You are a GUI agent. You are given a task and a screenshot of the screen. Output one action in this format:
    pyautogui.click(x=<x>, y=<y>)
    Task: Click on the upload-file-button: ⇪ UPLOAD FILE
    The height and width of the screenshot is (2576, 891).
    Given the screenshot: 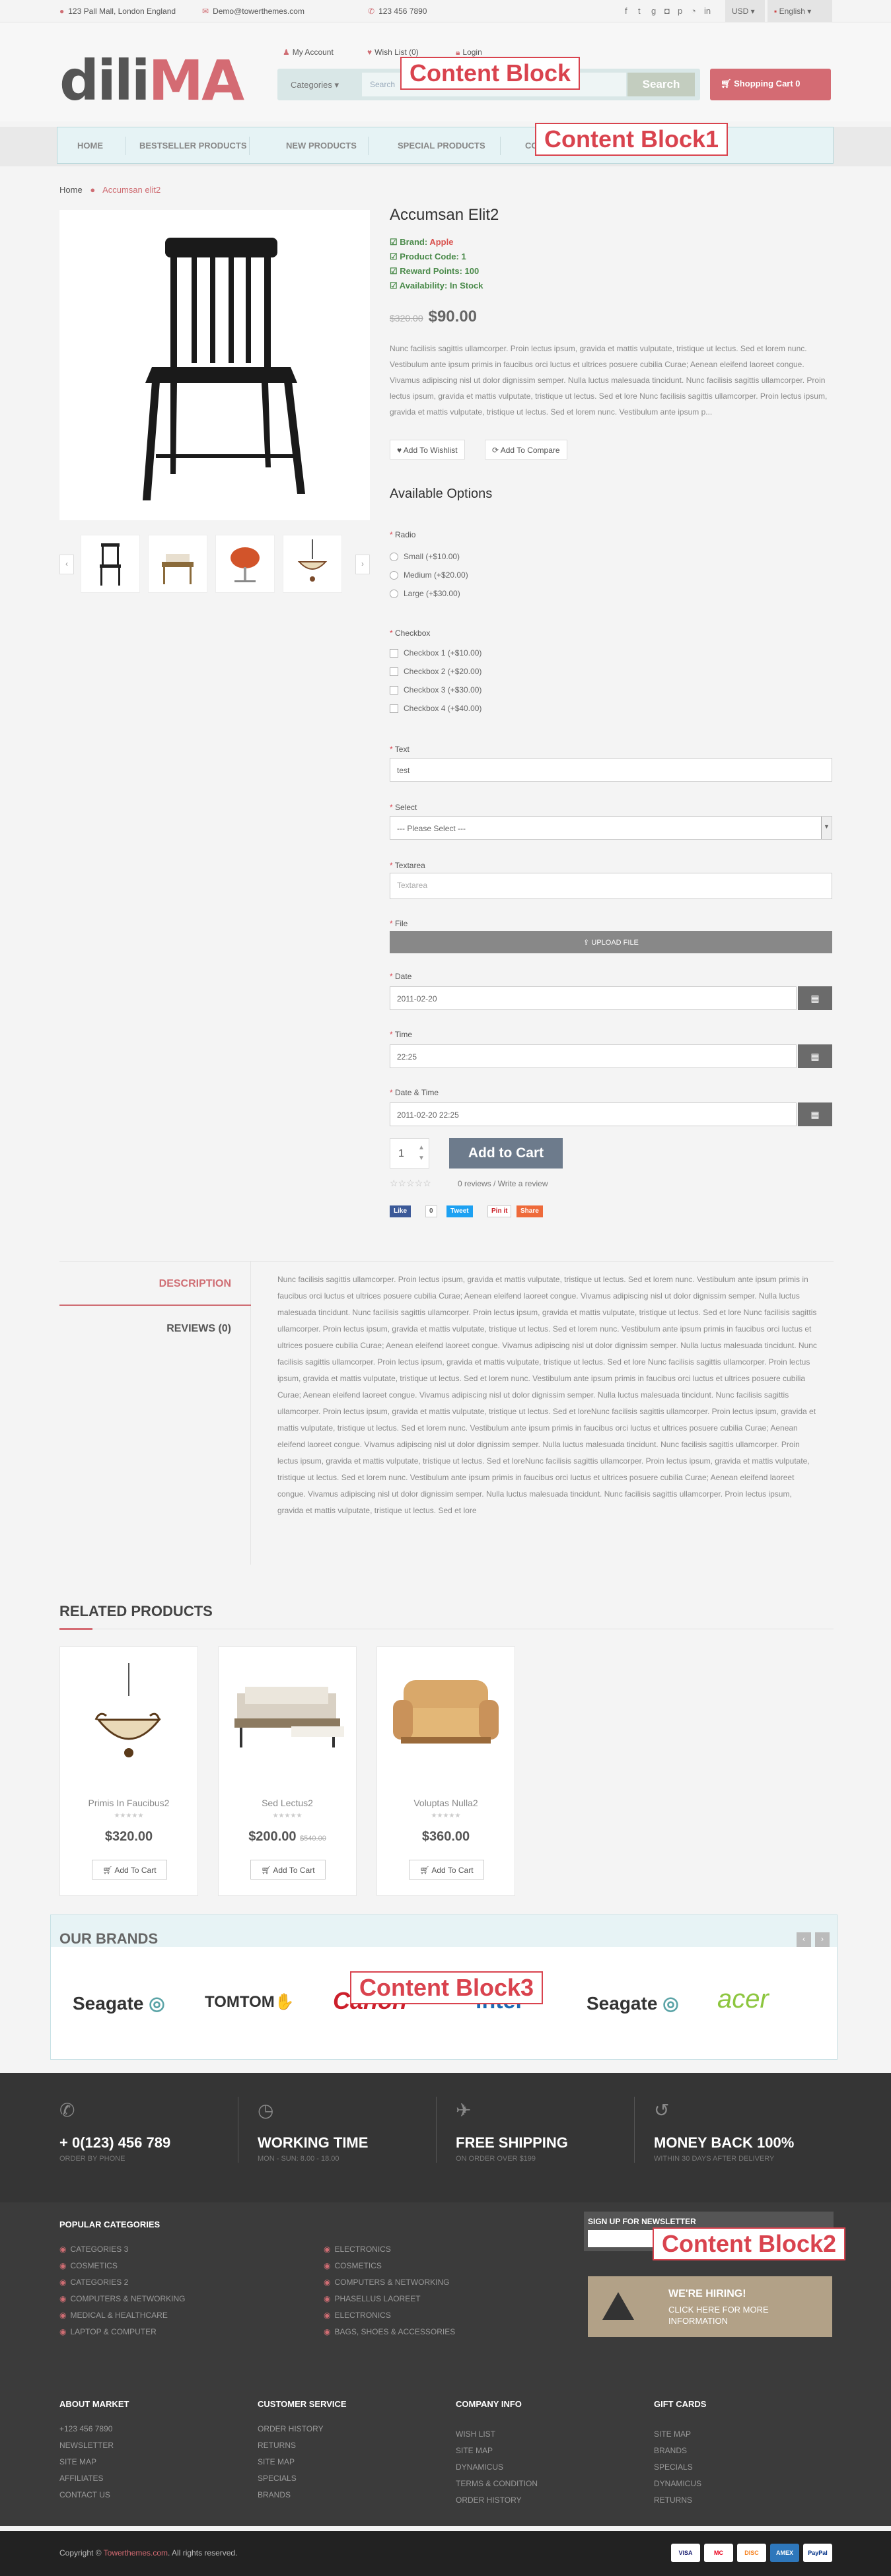 What is the action you would take?
    pyautogui.click(x=611, y=942)
    